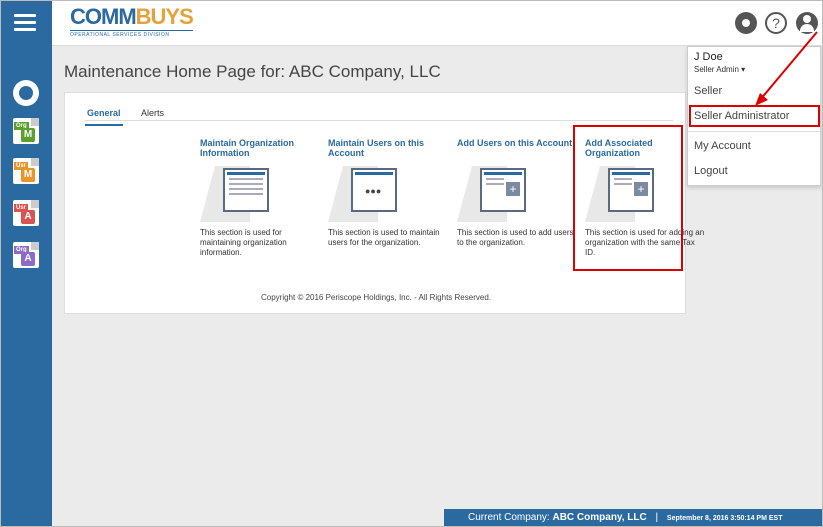 This screenshot has height=527, width=823. I want to click on highlight-box-tile, so click(628, 198).